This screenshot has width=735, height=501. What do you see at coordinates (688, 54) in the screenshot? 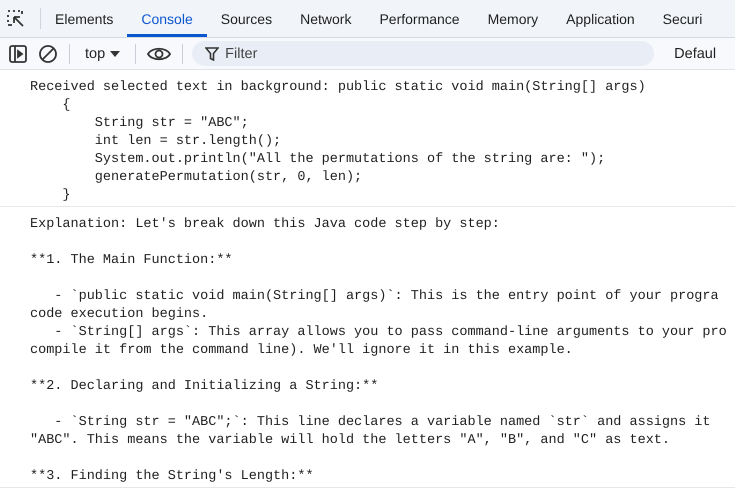
I see `log-levels-dropdown: Defaul` at bounding box center [688, 54].